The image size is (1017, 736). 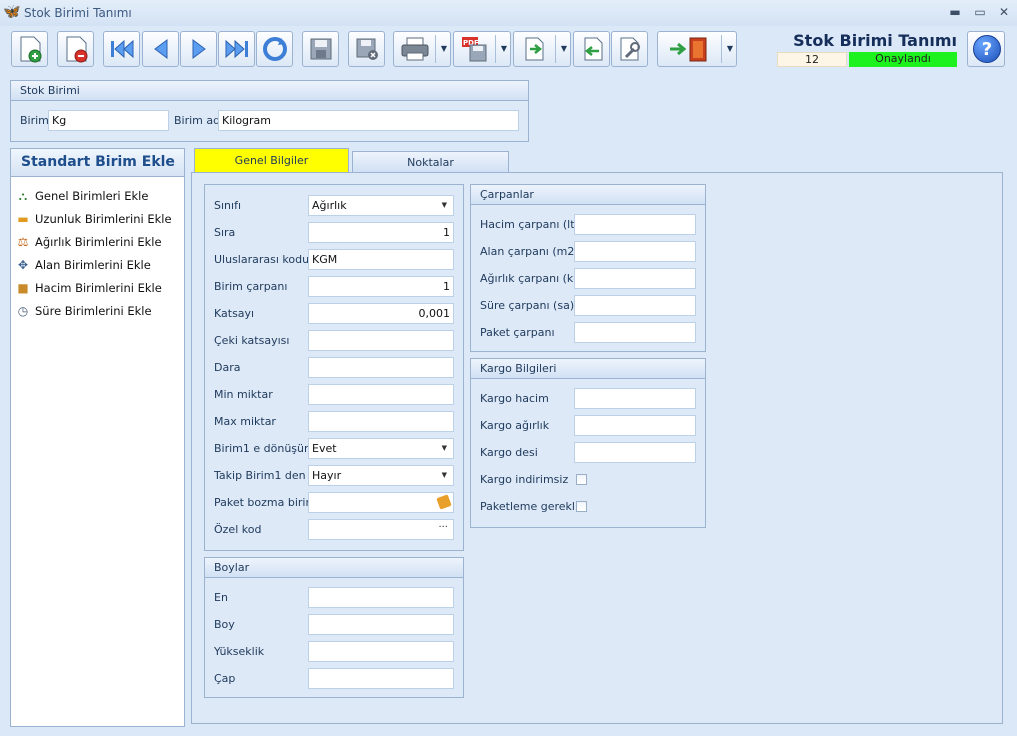 I want to click on group-heading: Kargo Bilgileri, so click(x=588, y=369).